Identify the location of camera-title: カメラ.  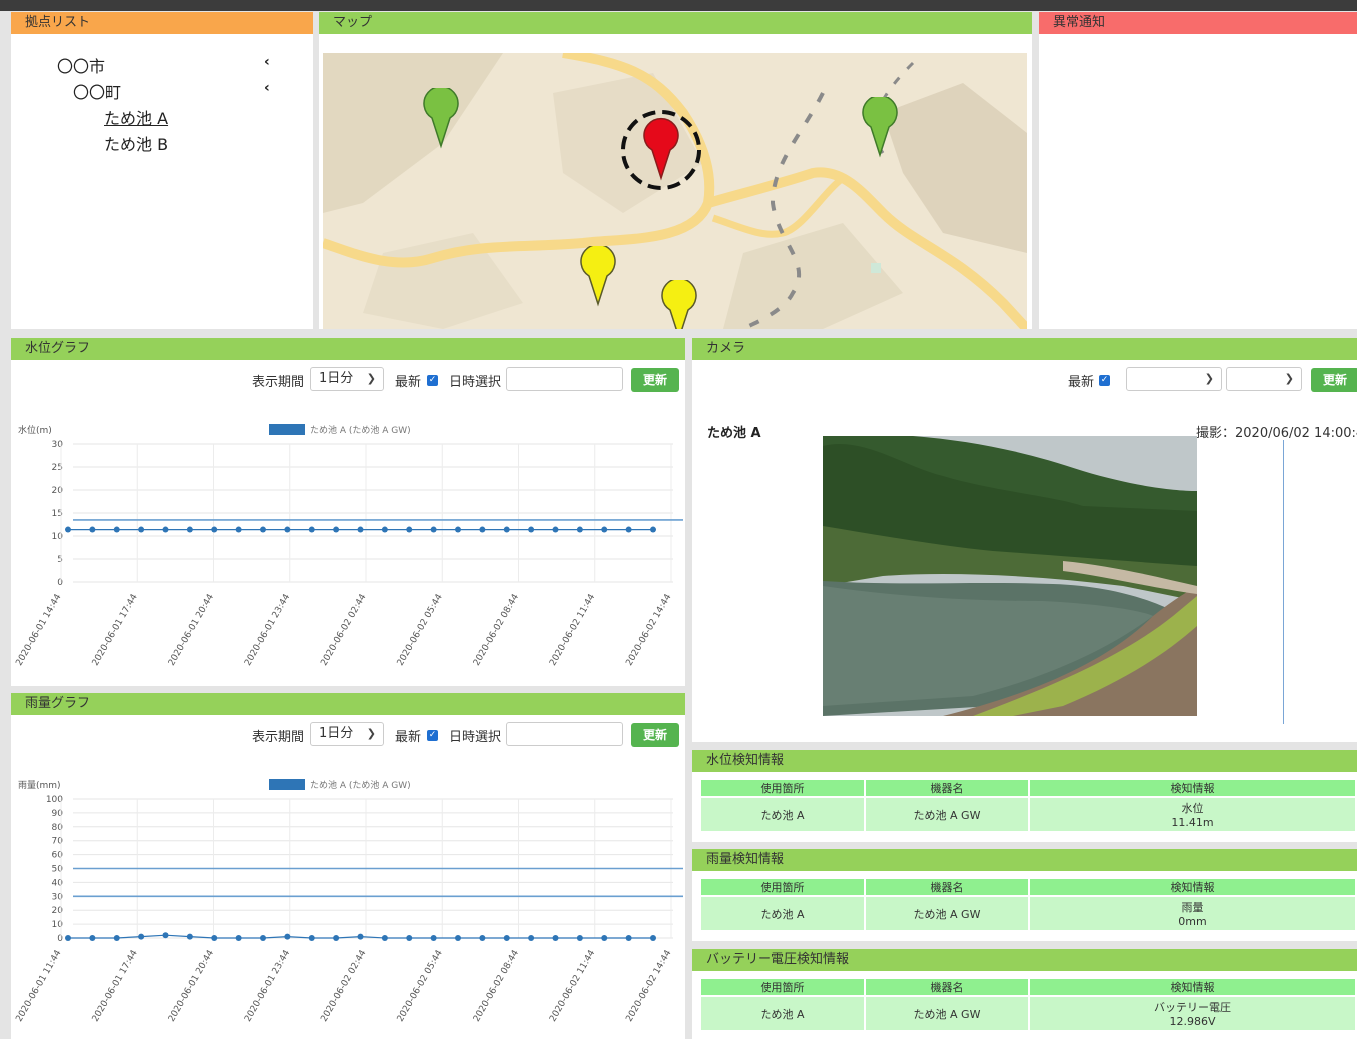
(1024, 349).